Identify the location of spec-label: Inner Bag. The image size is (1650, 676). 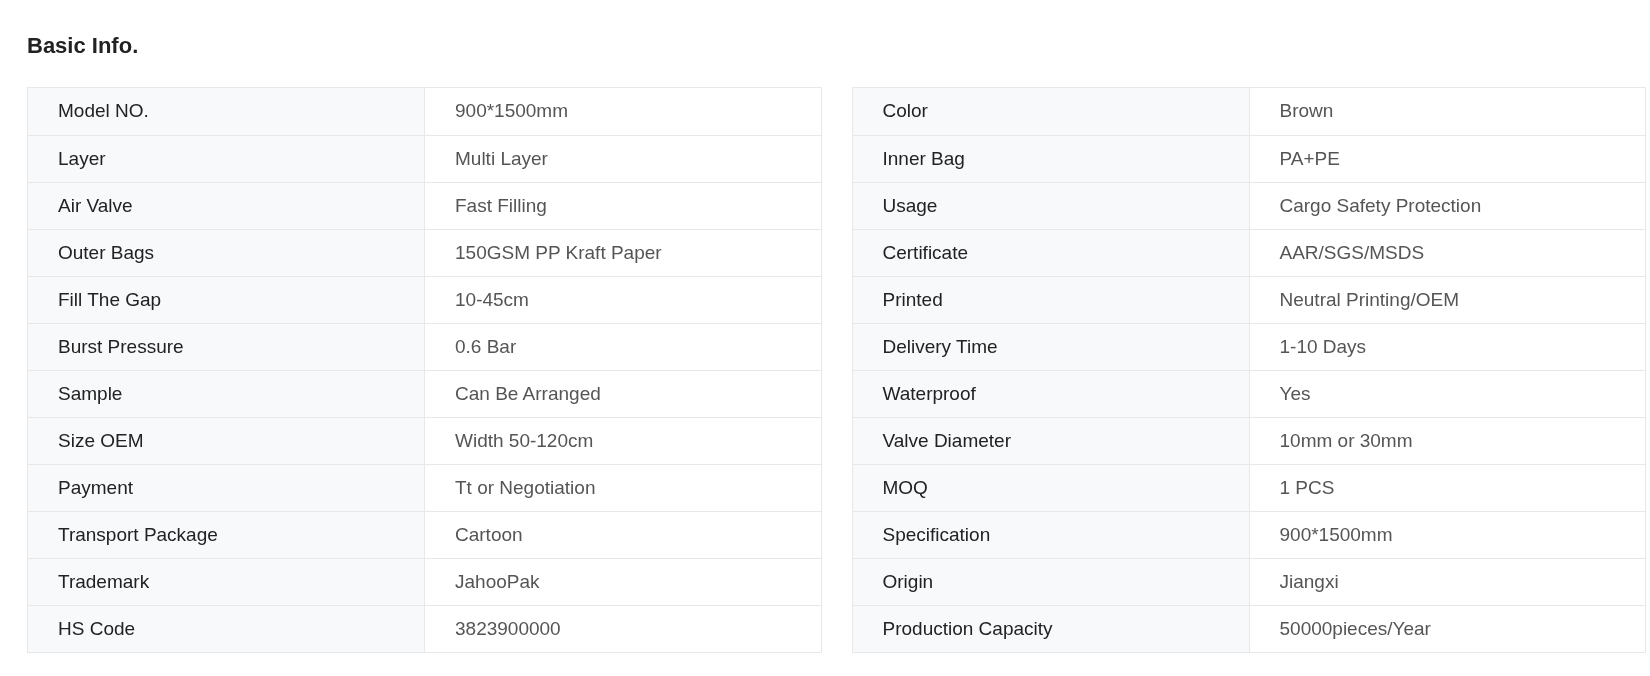
(1051, 159).